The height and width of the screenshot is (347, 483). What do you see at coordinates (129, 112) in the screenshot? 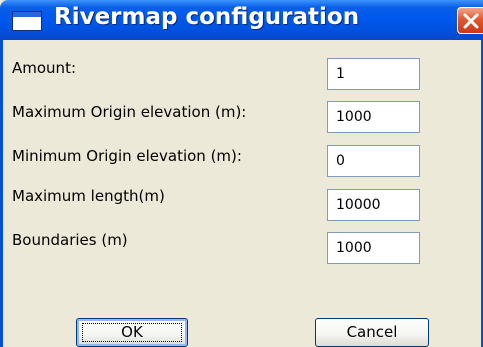
I see `max-origin-elevation-label: Maximum Origin elevation (m):` at bounding box center [129, 112].